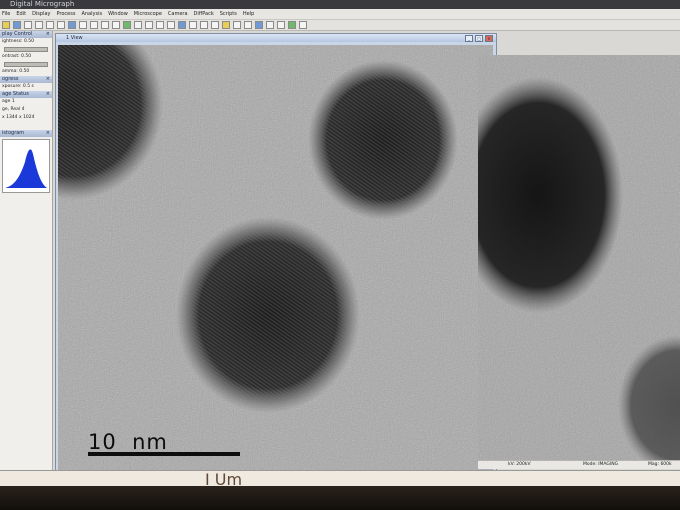 The height and width of the screenshot is (510, 680). I want to click on status-bar: kV: 200kV Mode: IMAGING Mag: 600k, so click(579, 464).